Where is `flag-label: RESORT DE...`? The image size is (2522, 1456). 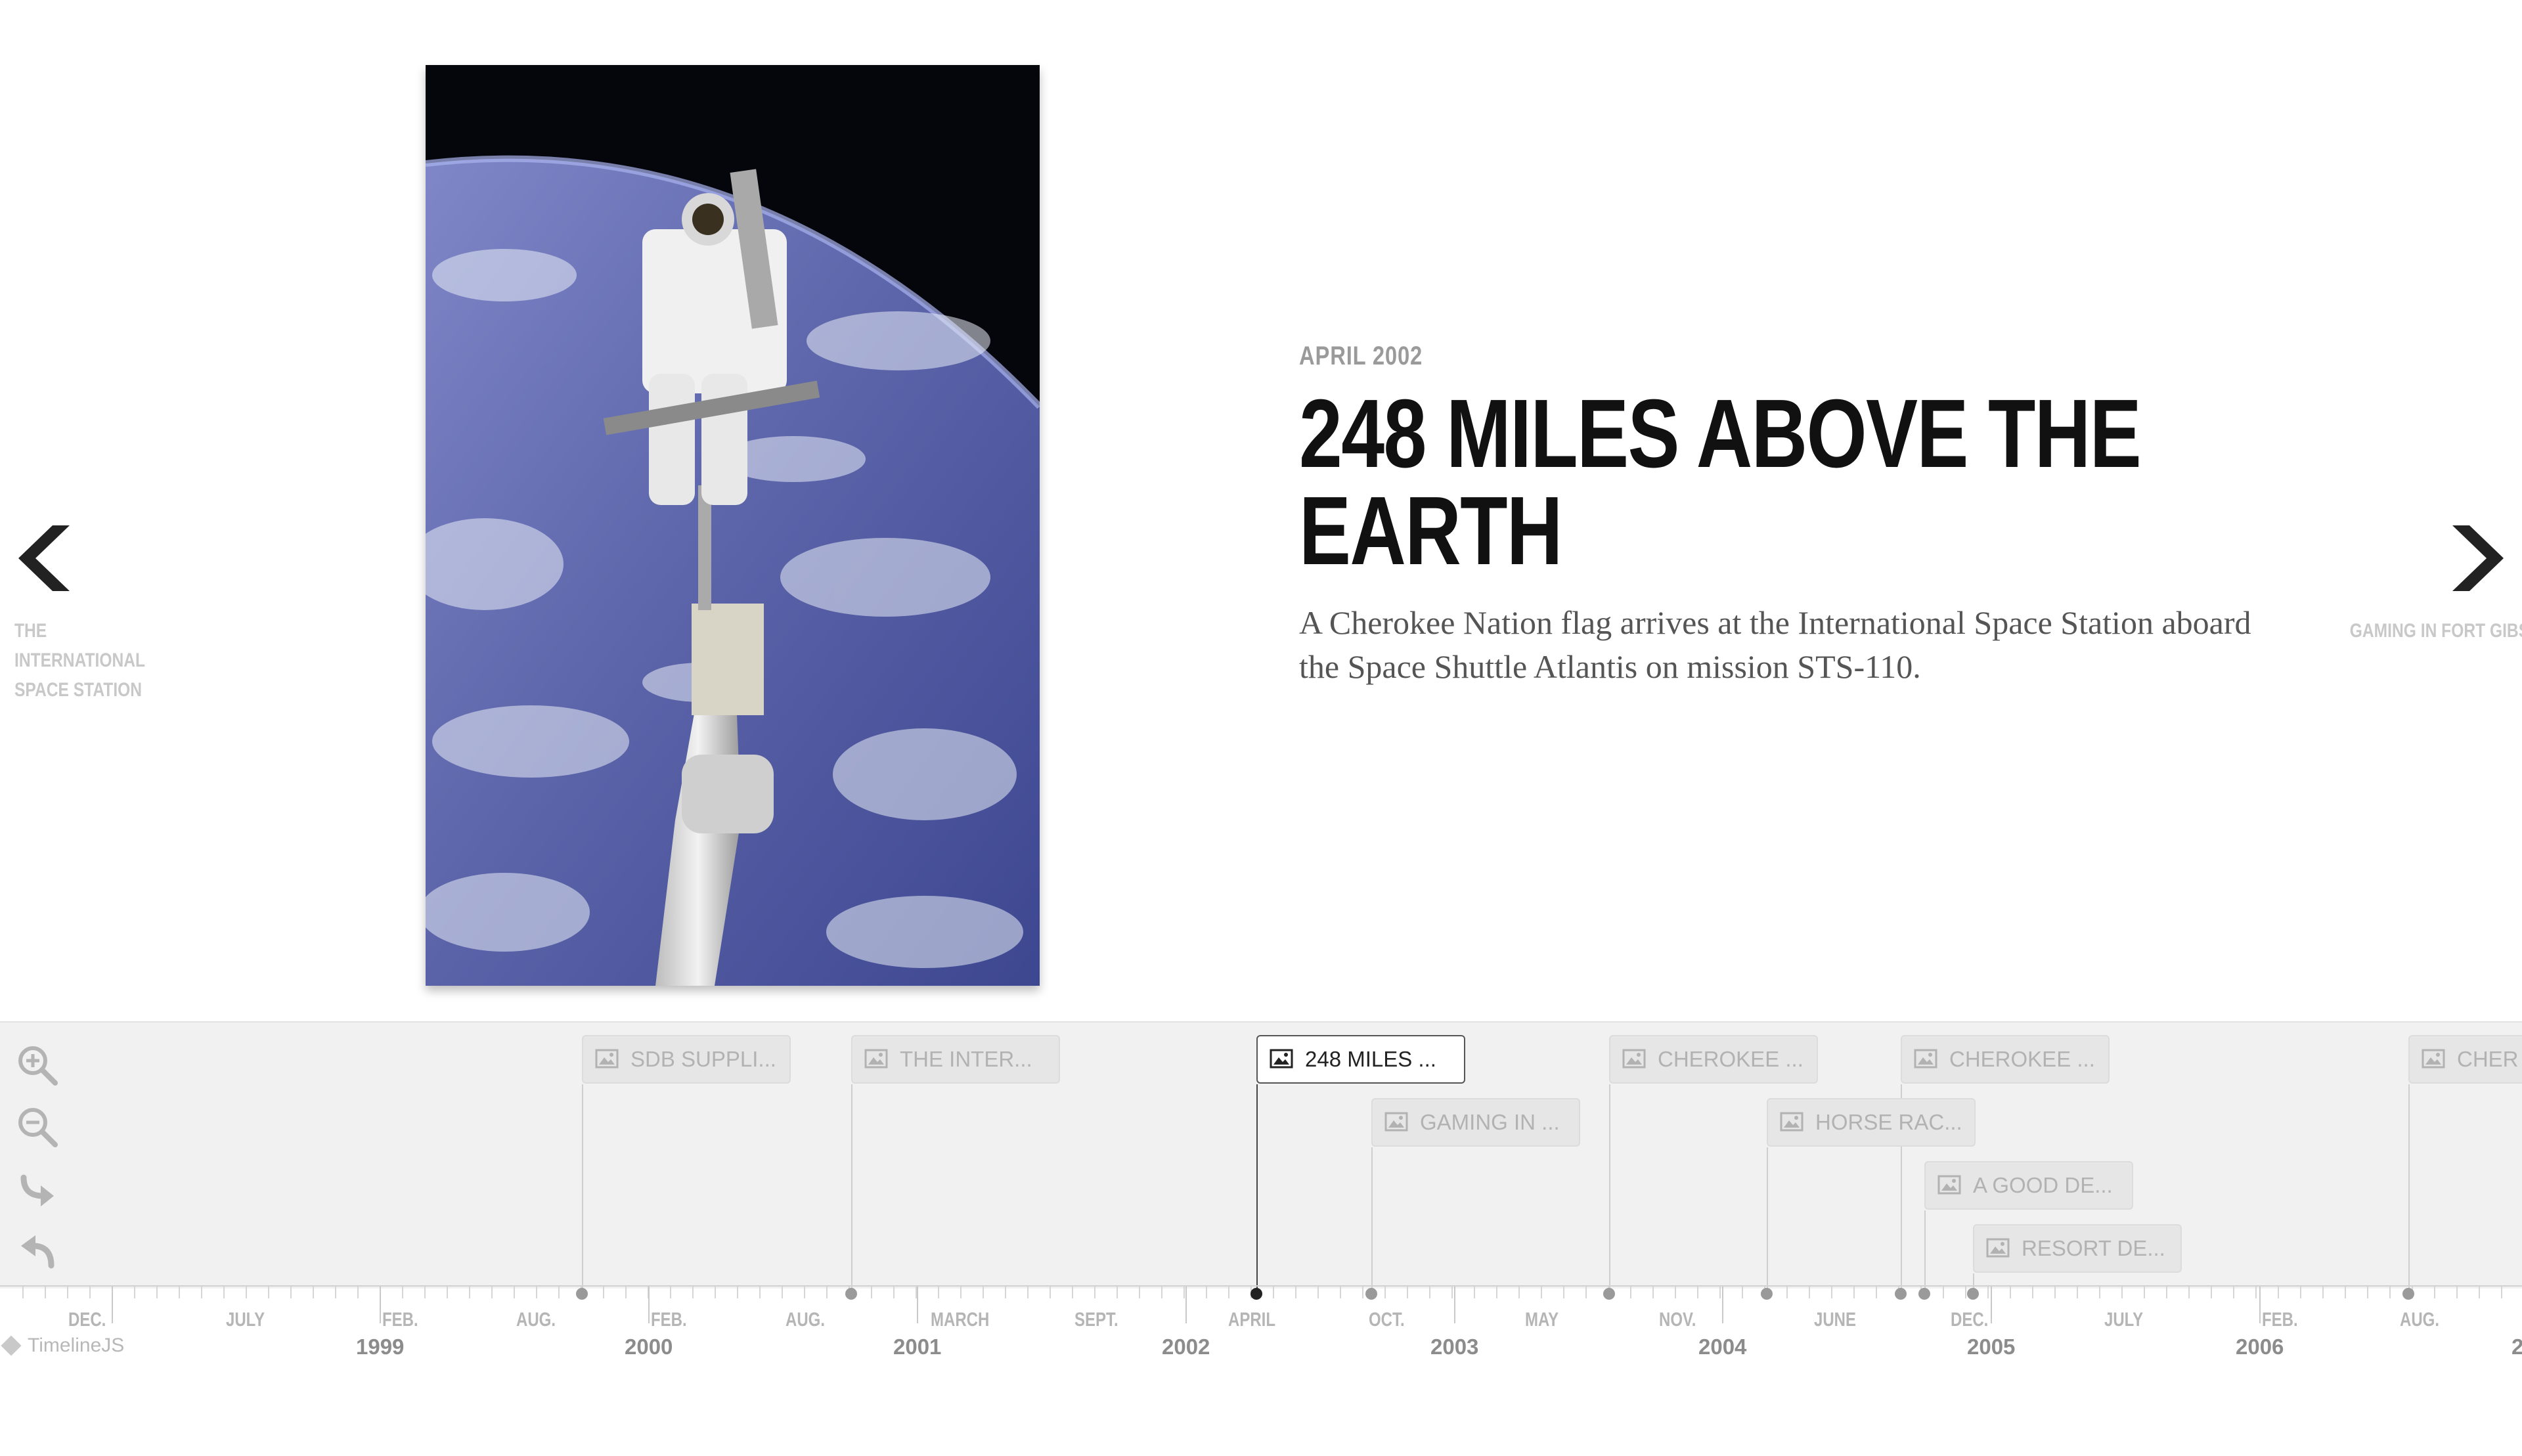
flag-label: RESORT DE... is located at coordinates (2093, 1248).